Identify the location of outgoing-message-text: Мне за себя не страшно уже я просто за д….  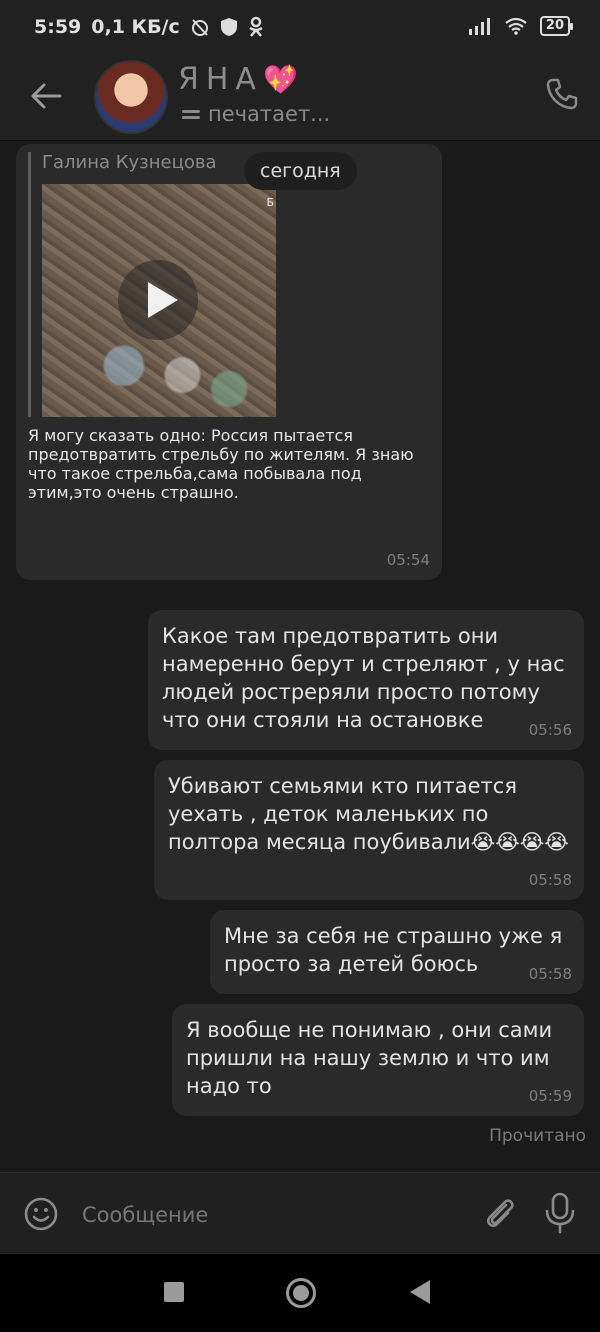
(393, 950).